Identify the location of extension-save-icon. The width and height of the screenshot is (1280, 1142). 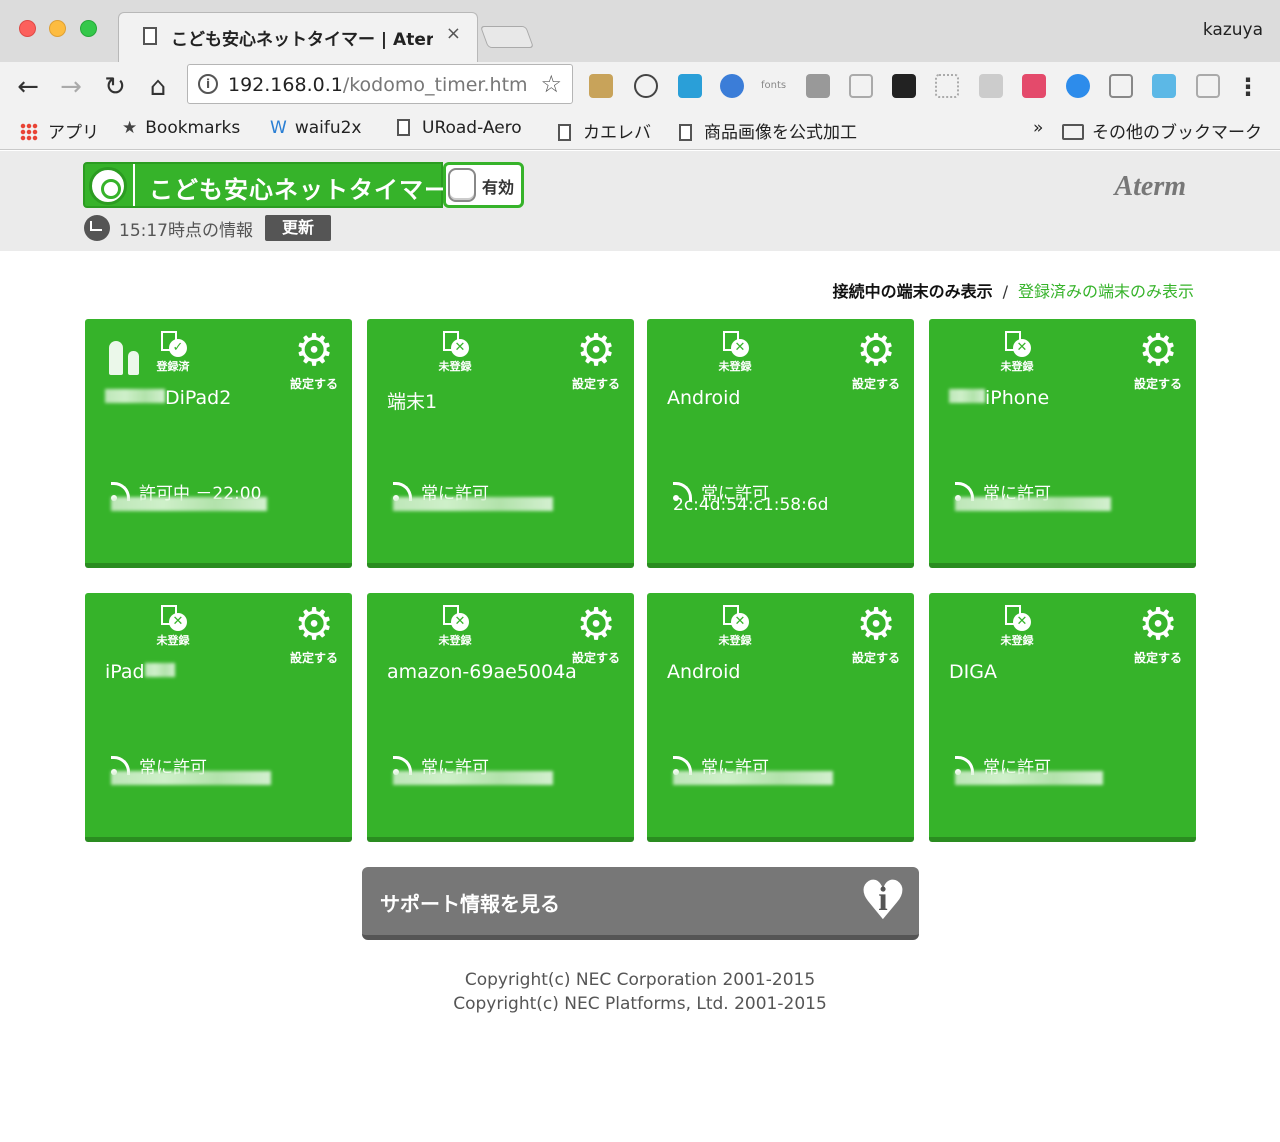
(1208, 86).